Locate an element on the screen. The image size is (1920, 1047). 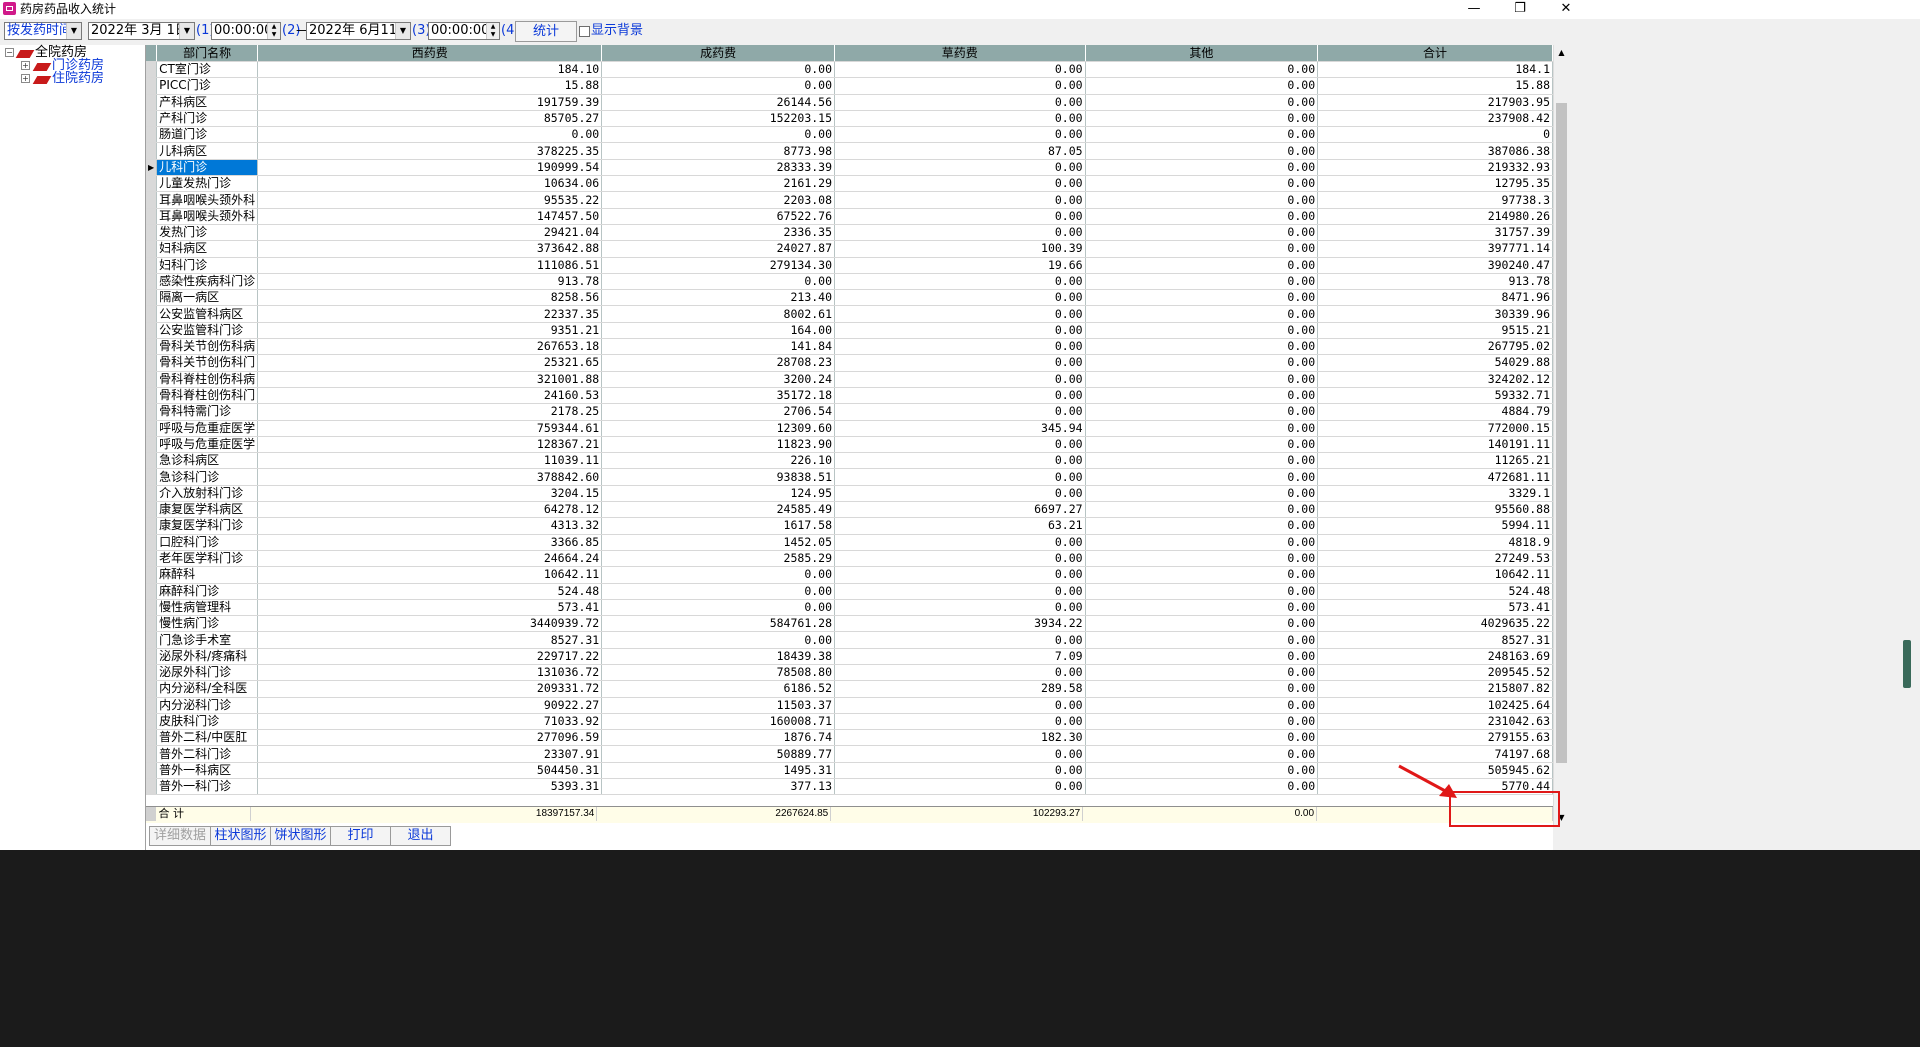
amount-cell: 267795.02 is located at coordinates (1435, 347).